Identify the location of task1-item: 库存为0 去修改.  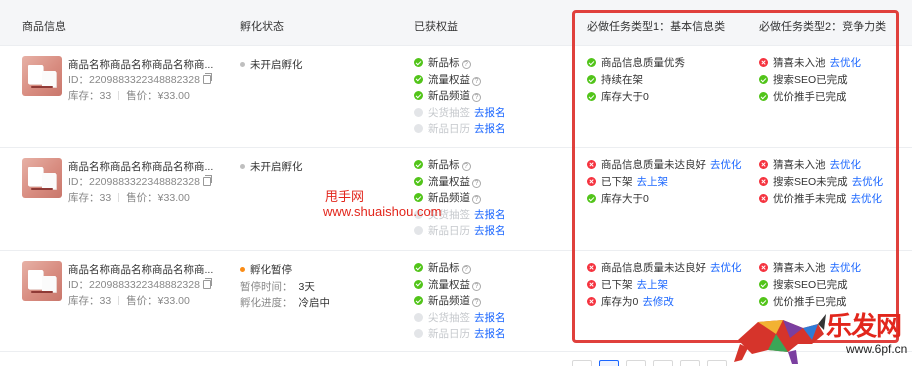
(630, 302).